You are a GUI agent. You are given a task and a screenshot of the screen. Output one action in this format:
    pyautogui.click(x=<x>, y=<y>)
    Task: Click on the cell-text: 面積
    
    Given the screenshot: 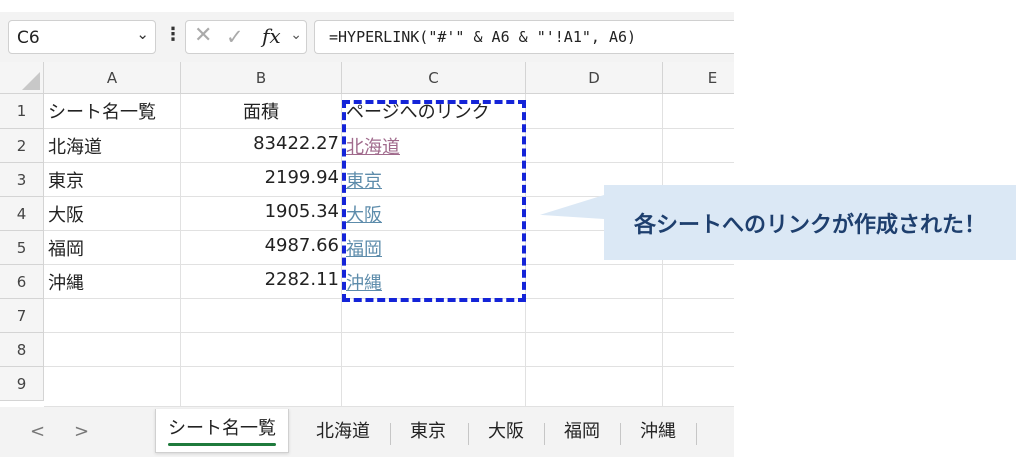 What is the action you would take?
    pyautogui.click(x=261, y=112)
    